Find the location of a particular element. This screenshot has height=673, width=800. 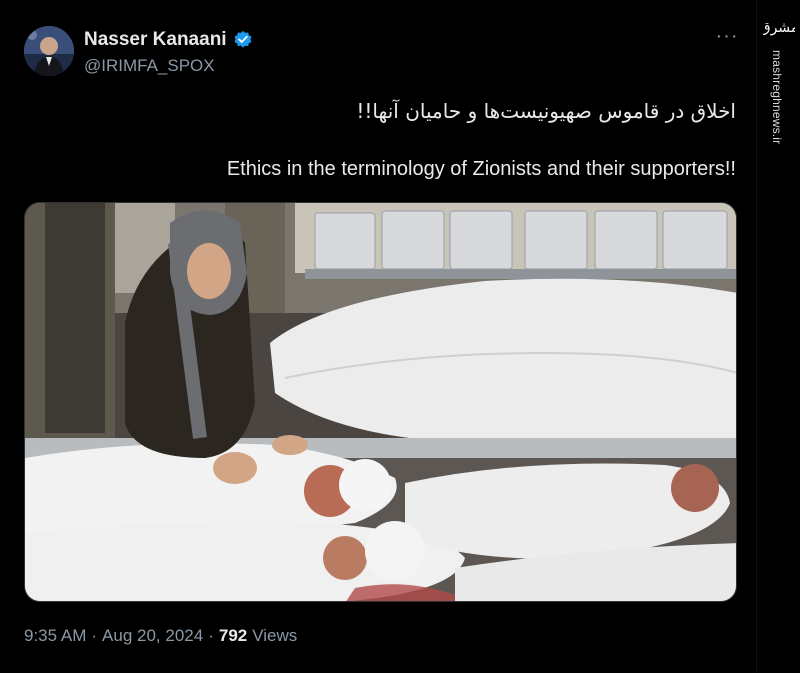

mashregh-logo-icon: مشرق is located at coordinates (779, 26).